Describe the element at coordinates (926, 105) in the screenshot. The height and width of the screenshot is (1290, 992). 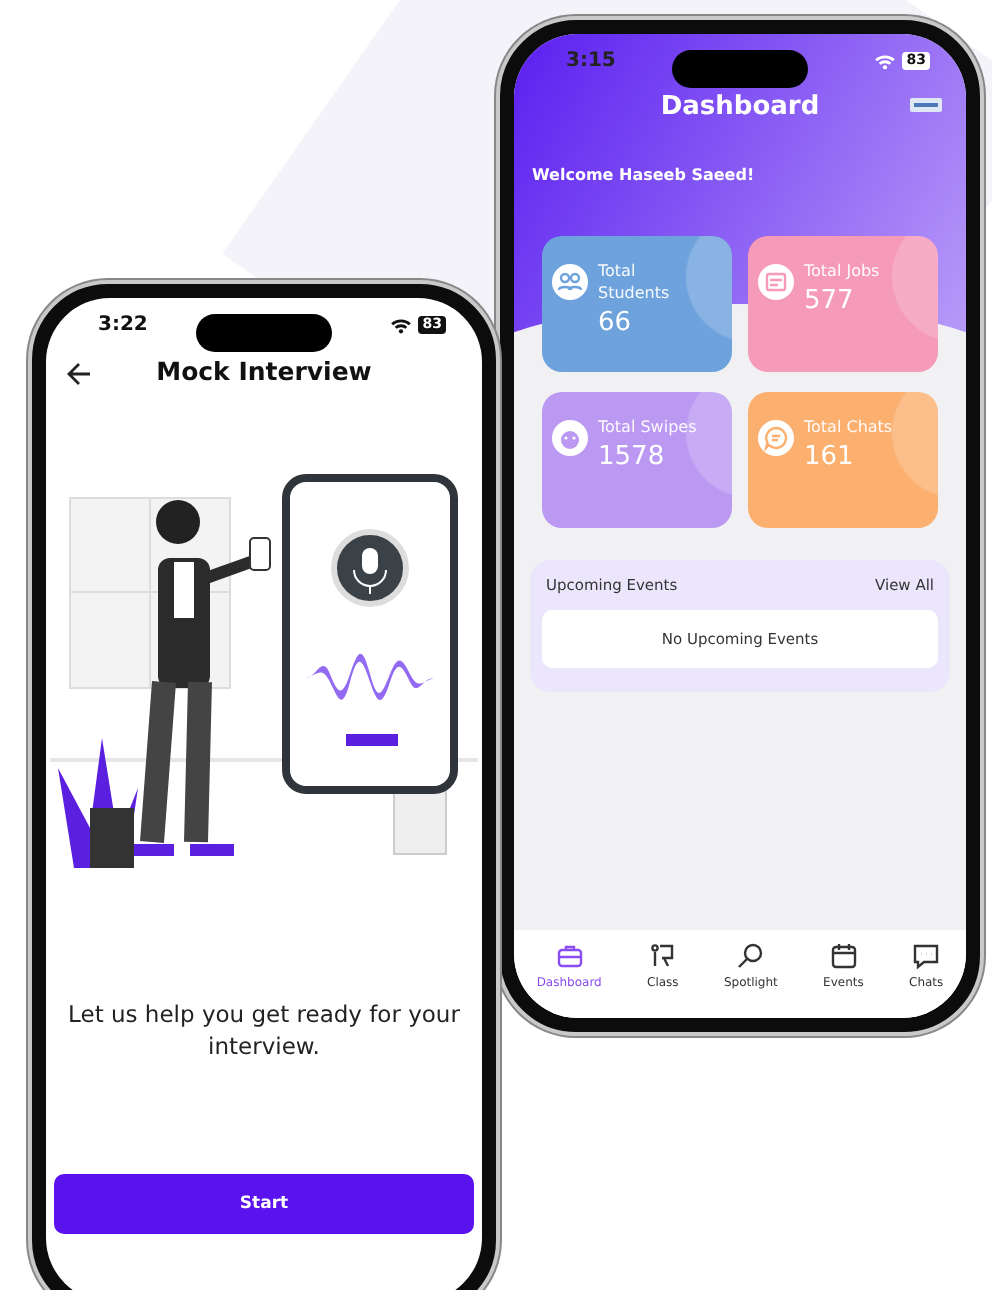
I see `logo-icon` at that location.